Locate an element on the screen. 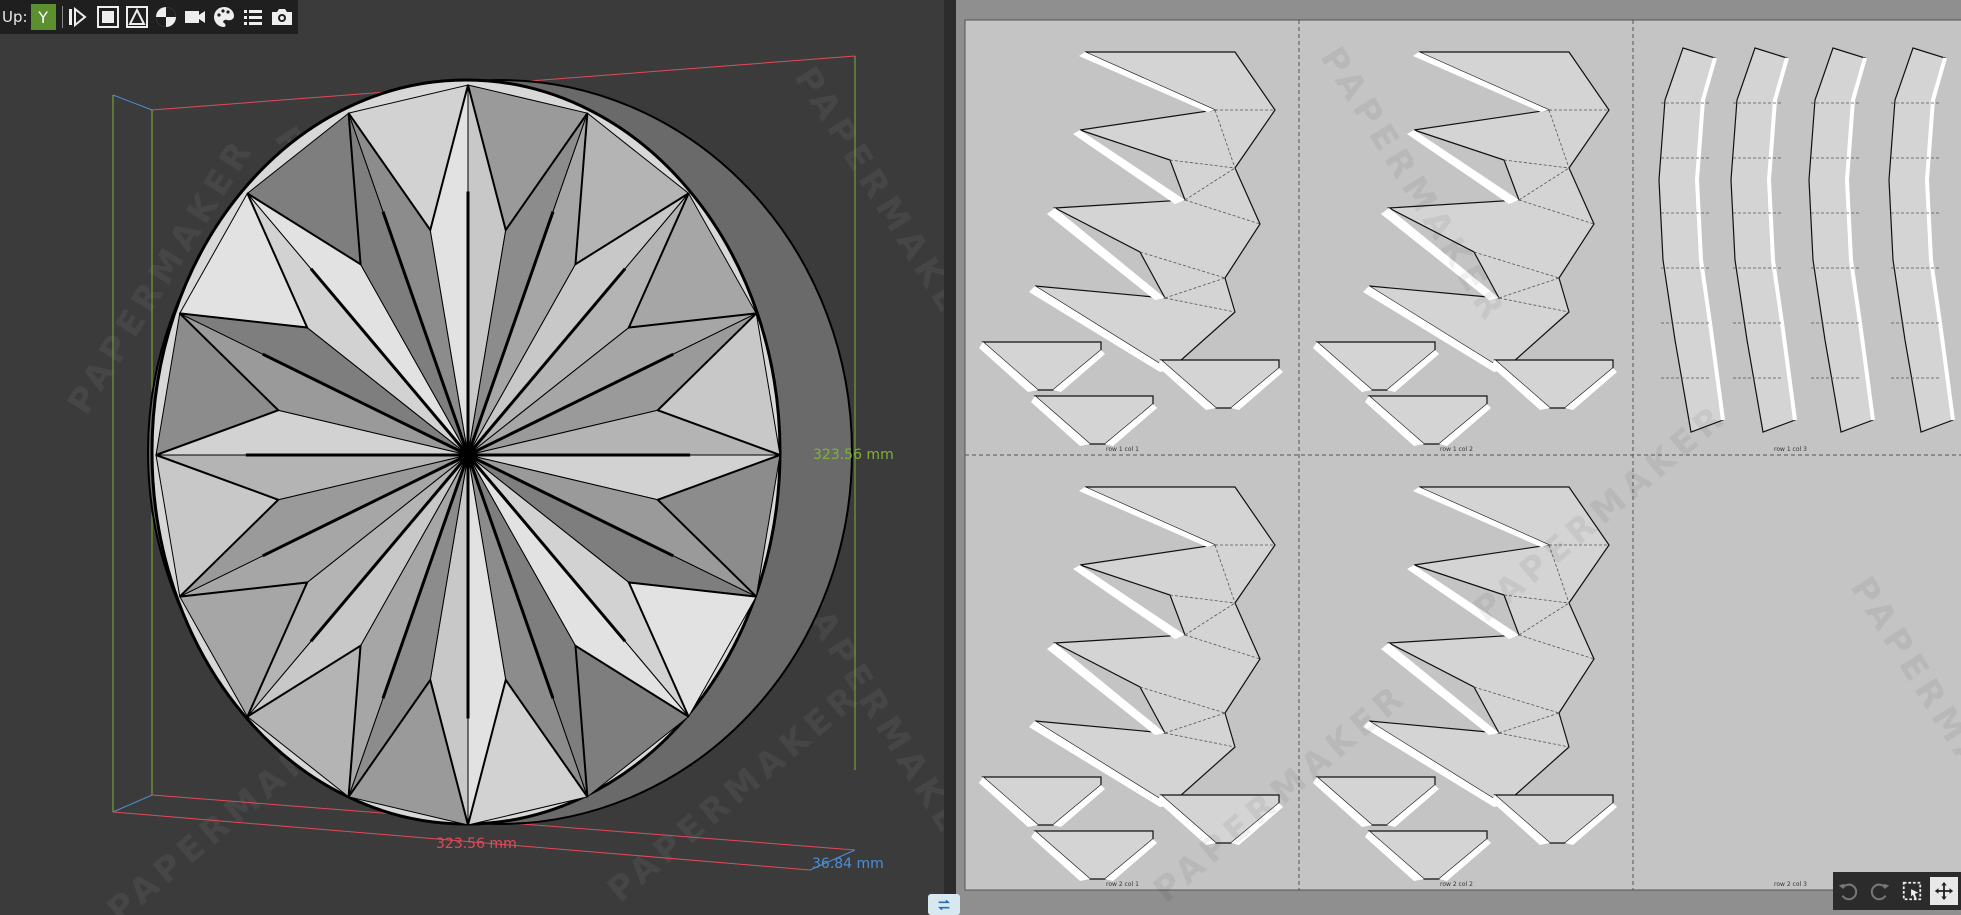 The image size is (1961, 915). face-mode-icon is located at coordinates (108, 17).